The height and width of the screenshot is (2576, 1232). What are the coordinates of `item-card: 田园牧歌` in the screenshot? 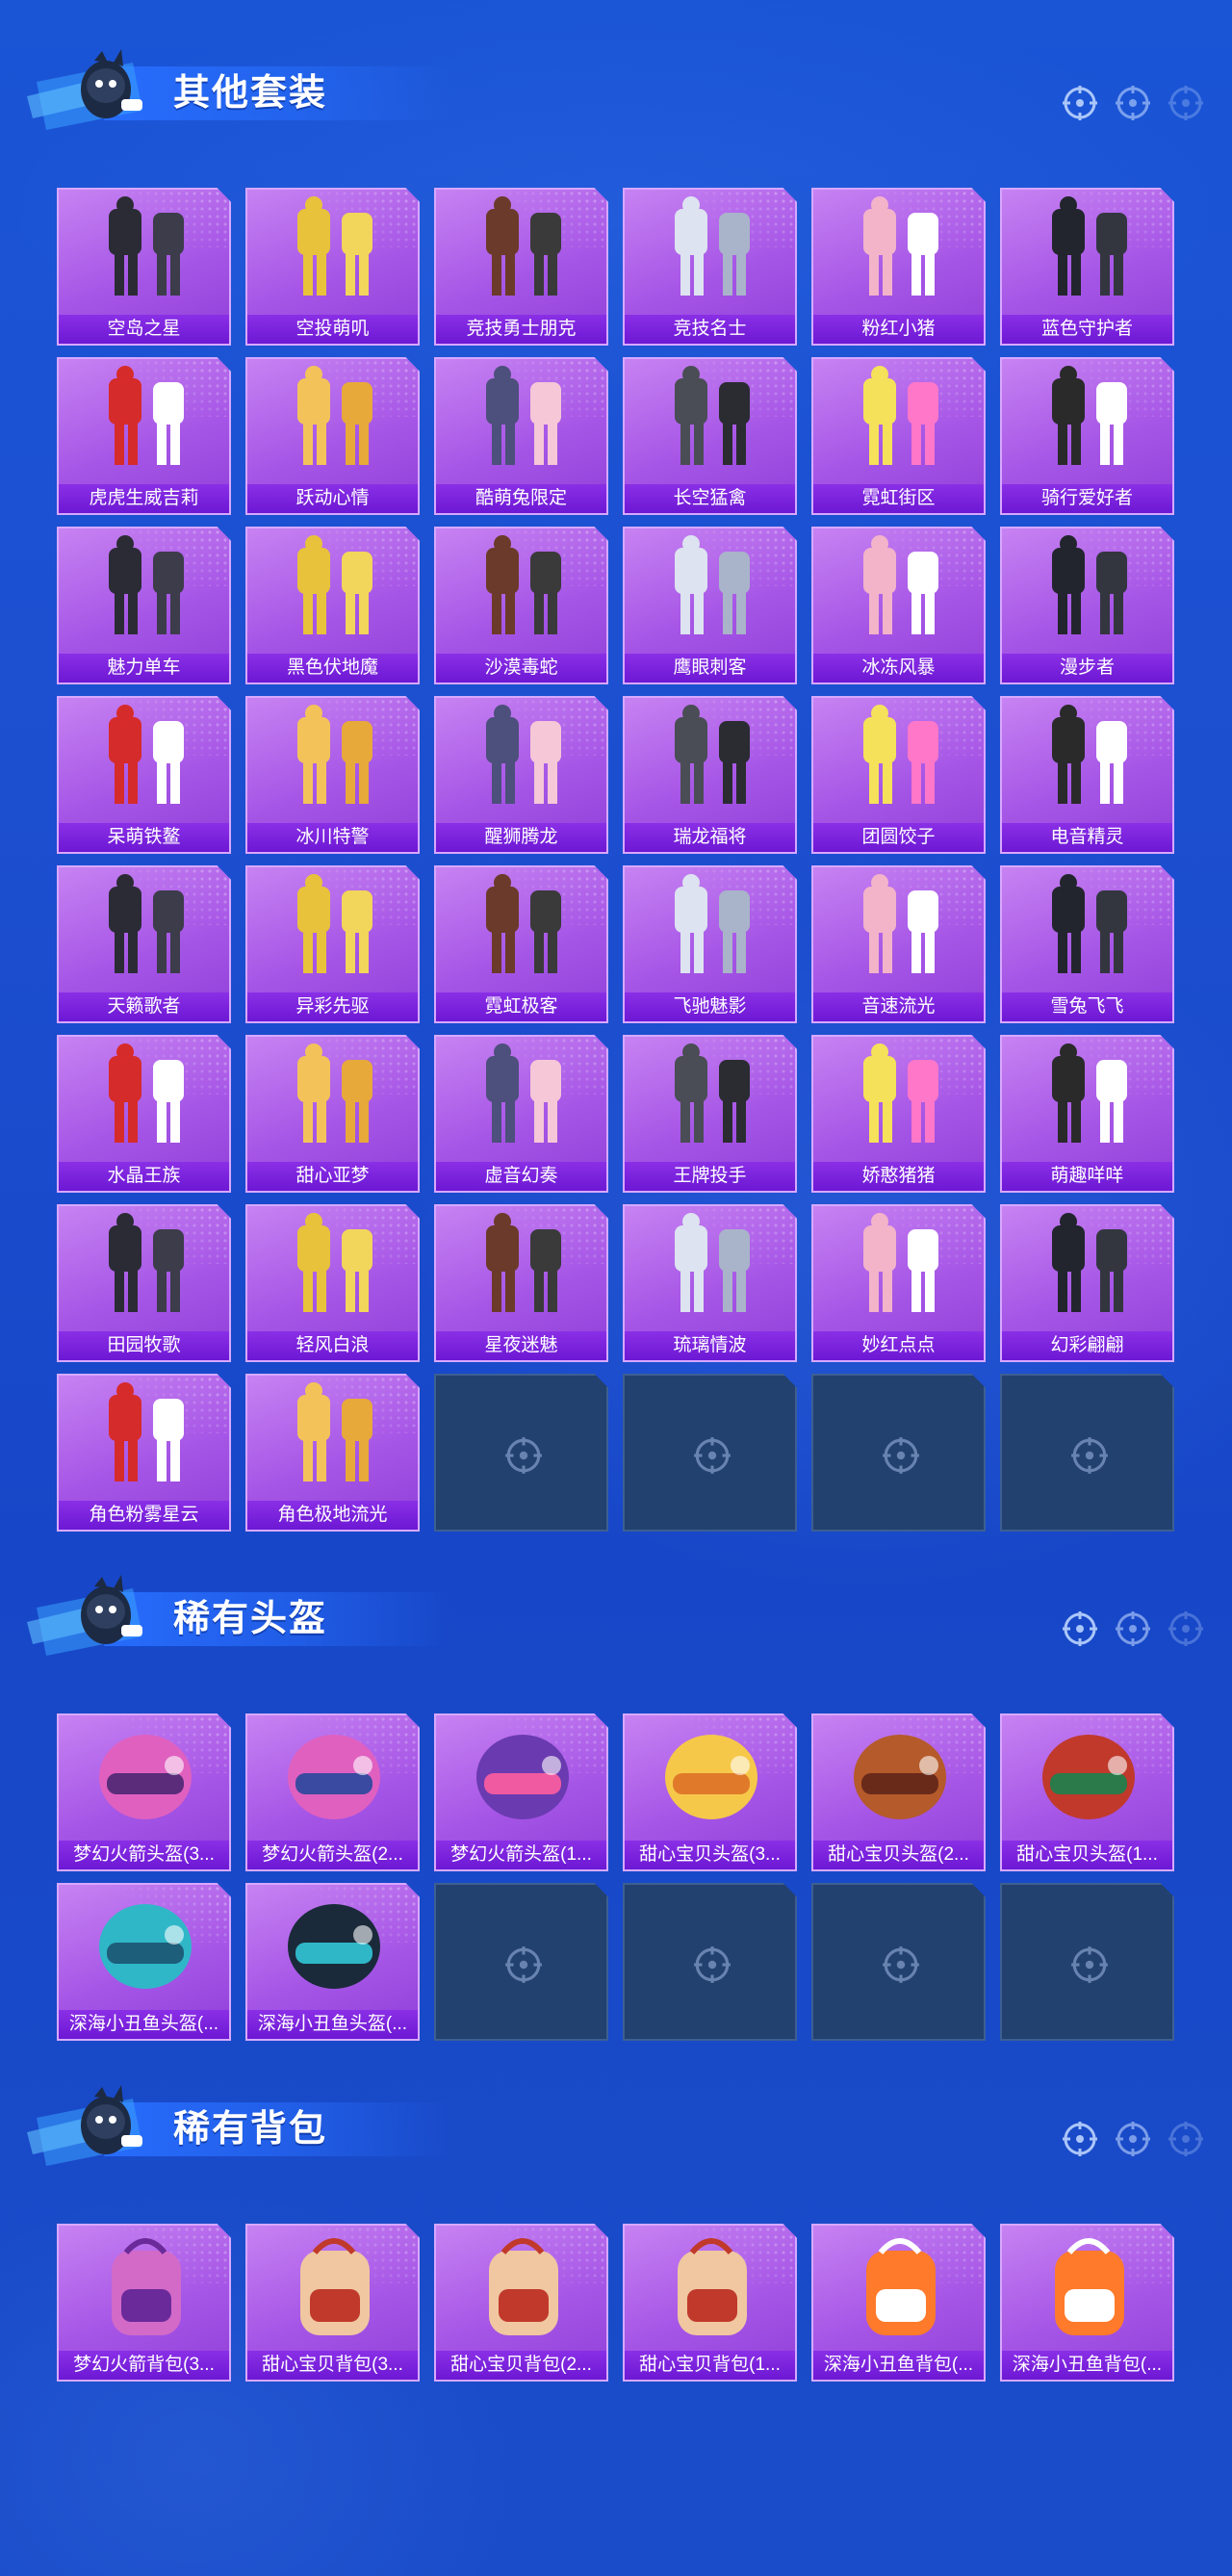 It's located at (144, 1283).